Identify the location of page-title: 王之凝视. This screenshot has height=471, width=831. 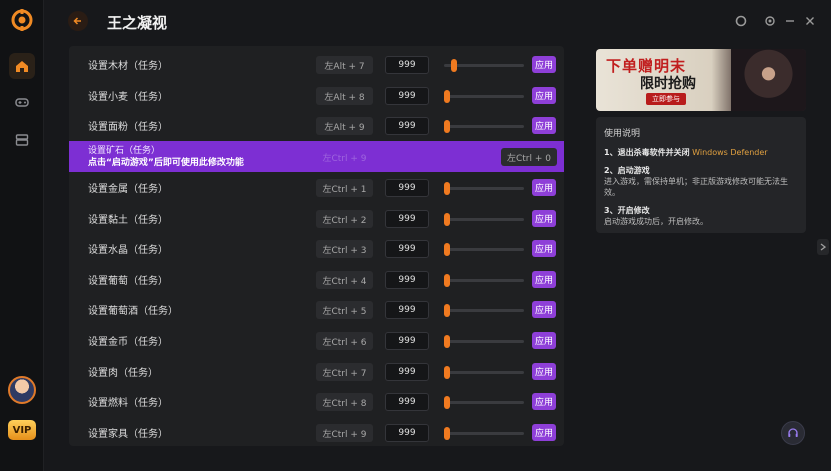
(137, 23).